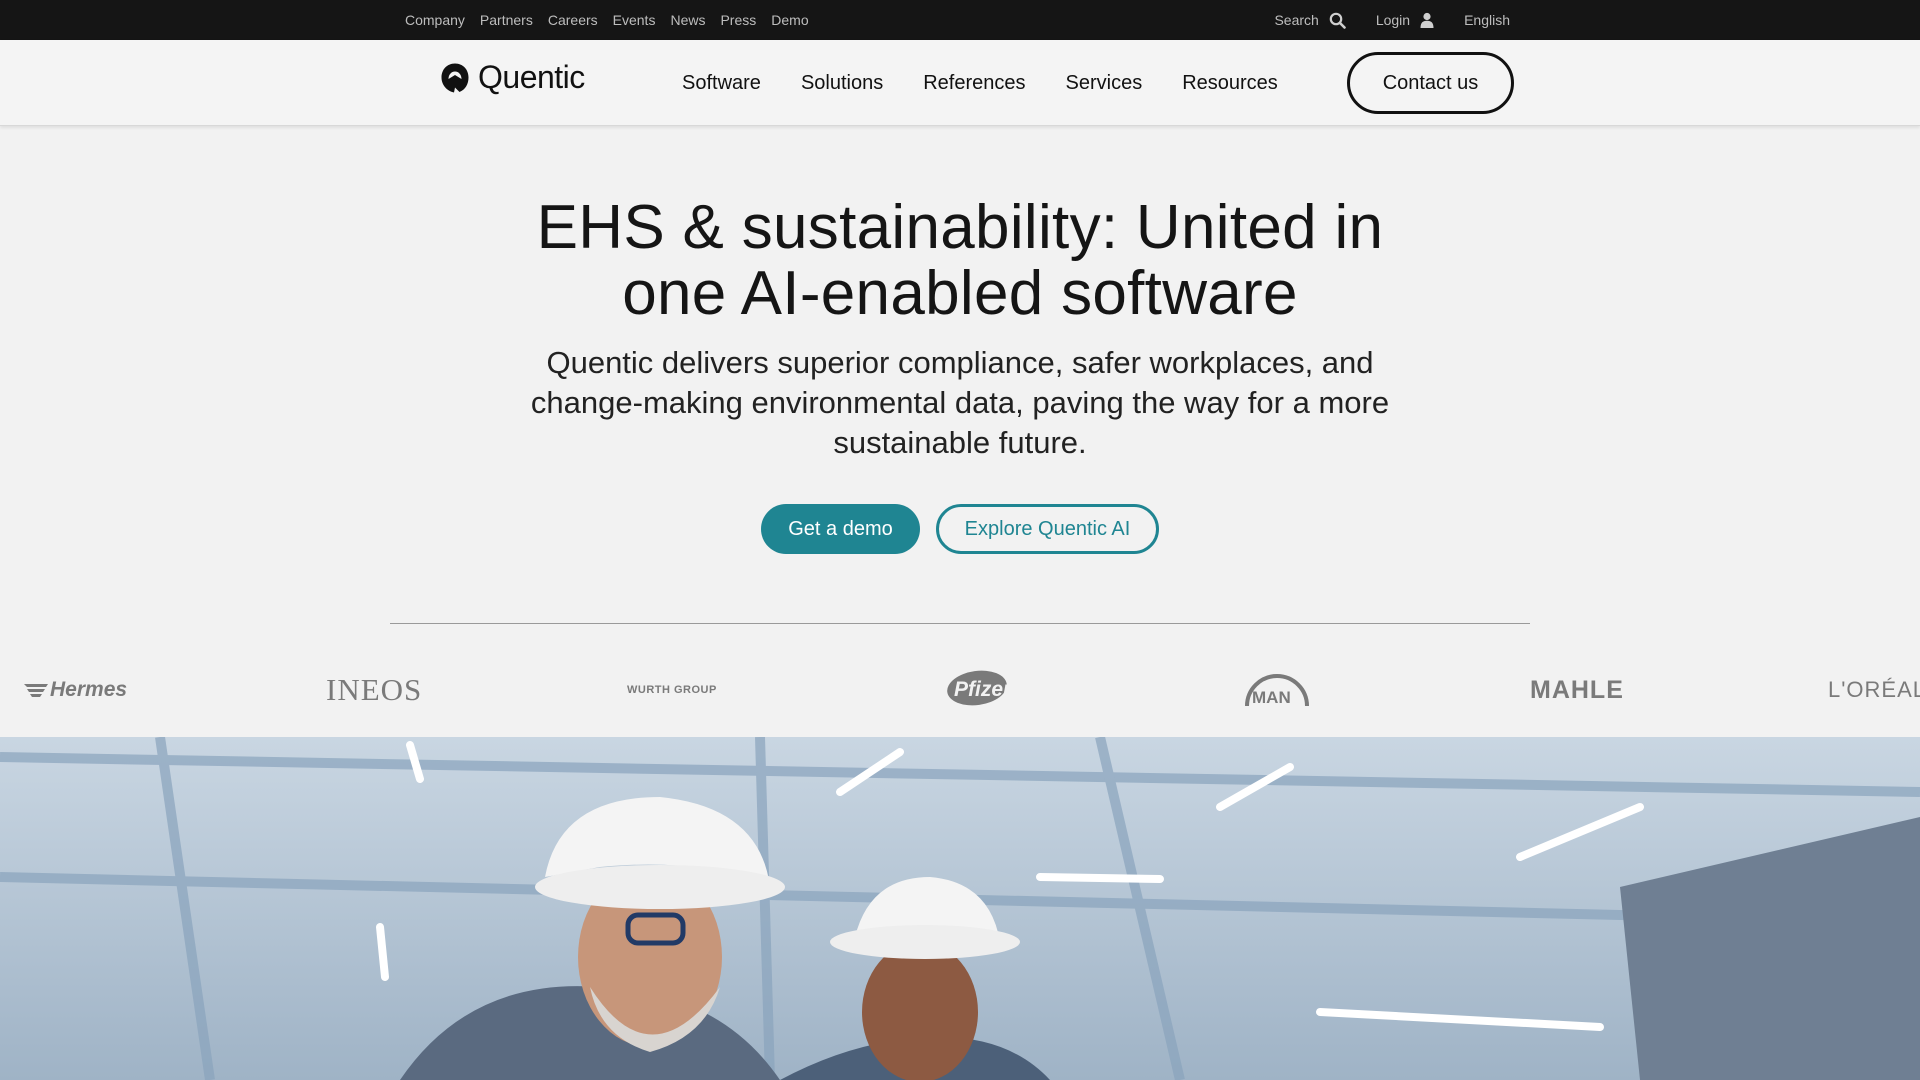 The image size is (1920, 1080). What do you see at coordinates (1430, 83) in the screenshot?
I see `contact-us-button: Contact us` at bounding box center [1430, 83].